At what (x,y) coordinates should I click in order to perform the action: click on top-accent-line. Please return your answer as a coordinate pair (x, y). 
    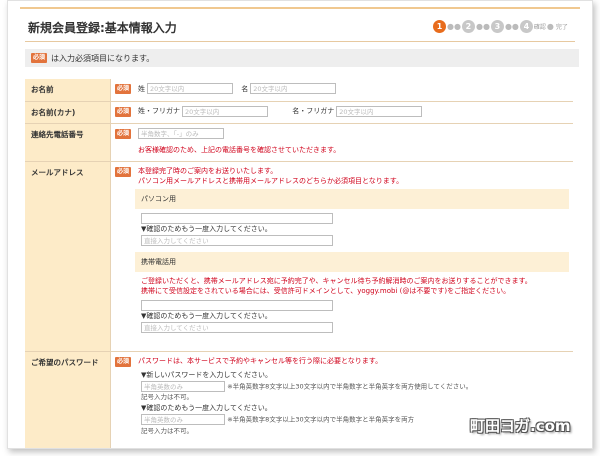
    Looking at the image, I should click on (300, 8).